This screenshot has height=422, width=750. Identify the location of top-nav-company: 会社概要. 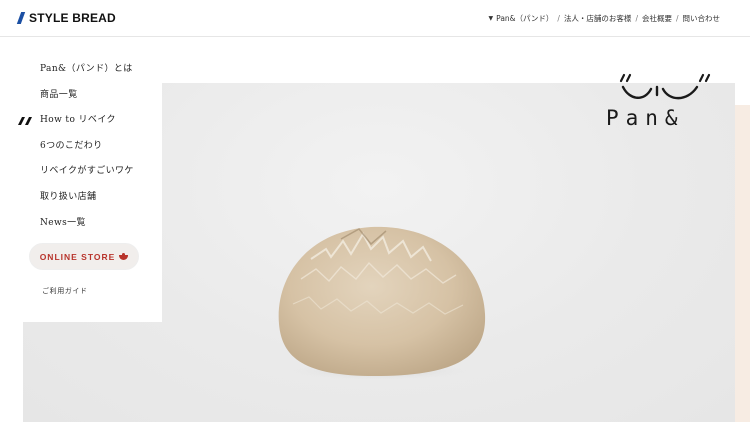
(657, 18).